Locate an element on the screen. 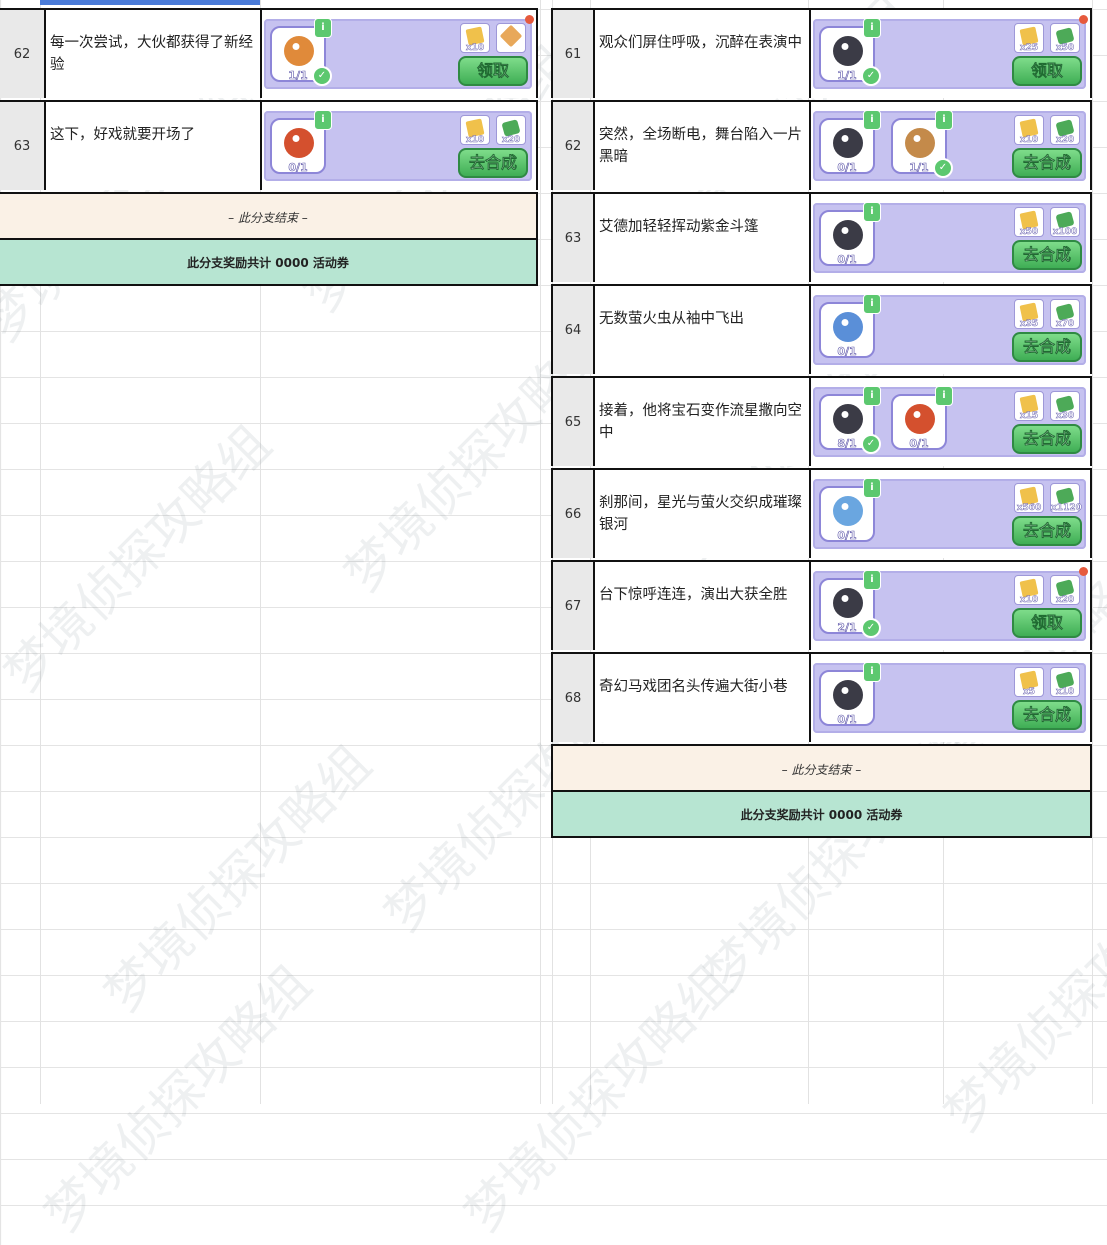  cash-reward-icon: x1120 is located at coordinates (1066, 498).